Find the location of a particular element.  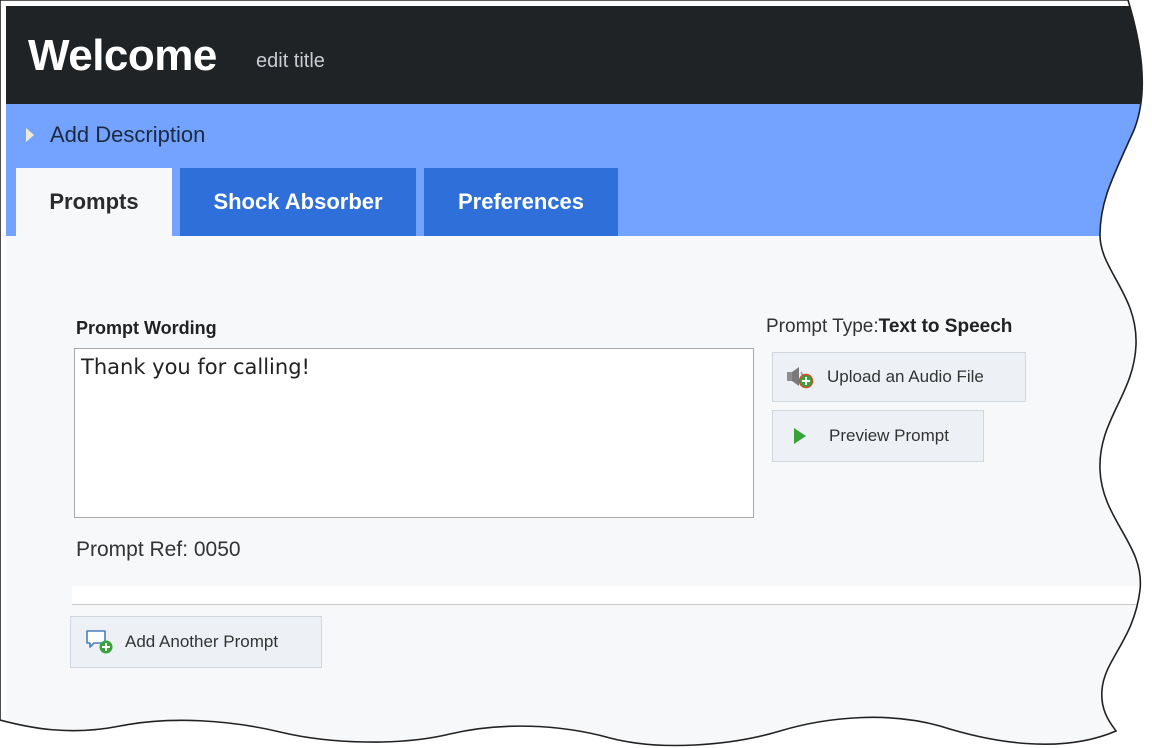

upload-audio-button: Upload an Audio File is located at coordinates (899, 377).